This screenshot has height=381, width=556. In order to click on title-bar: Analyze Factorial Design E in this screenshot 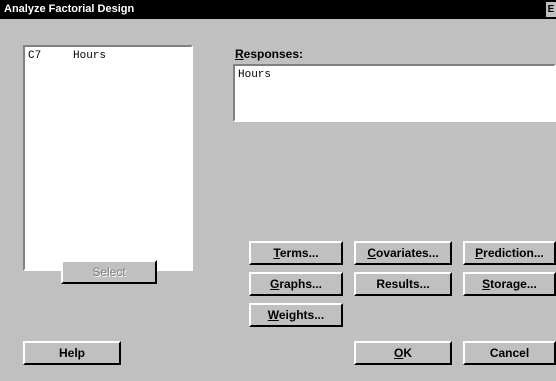, I will do `click(278, 9)`.